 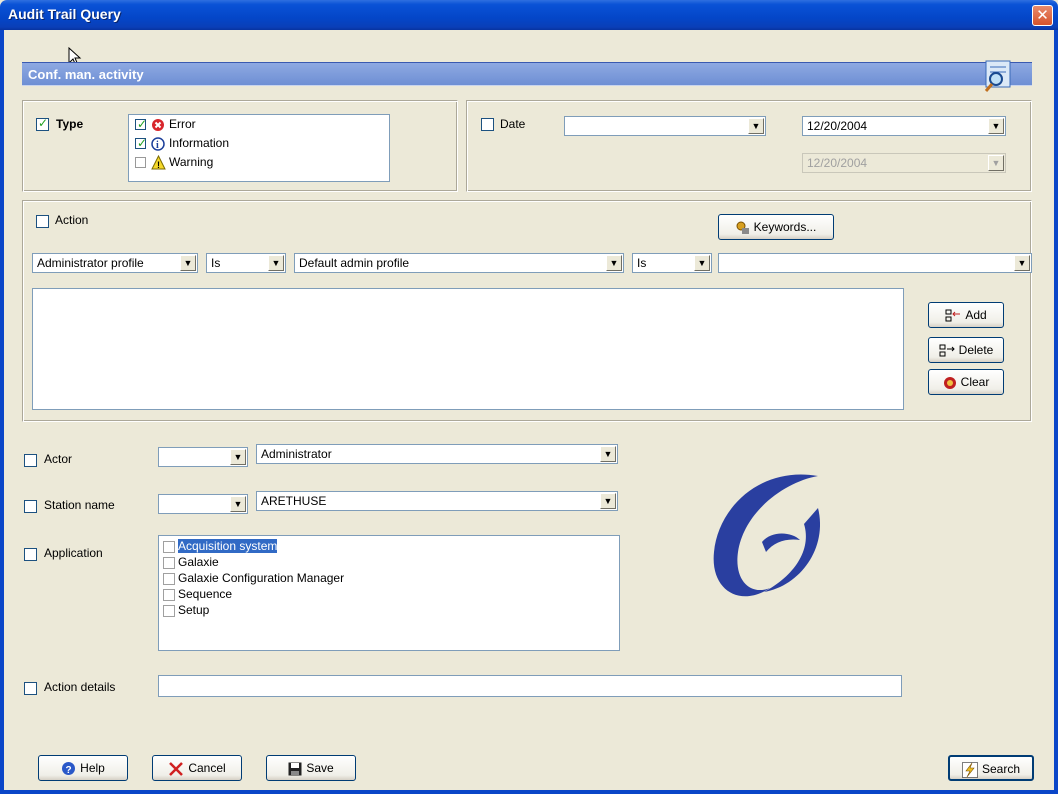 I want to click on information-label: Information, so click(x=199, y=143).